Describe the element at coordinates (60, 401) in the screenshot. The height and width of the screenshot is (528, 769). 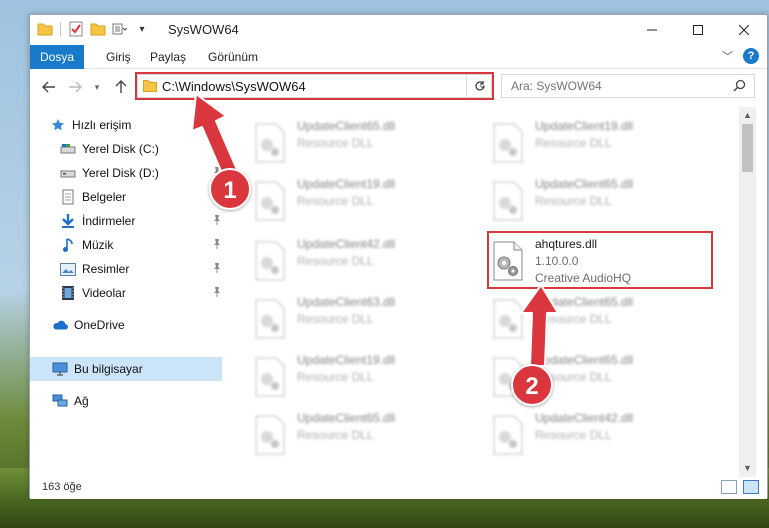
I see `network-icon` at that location.